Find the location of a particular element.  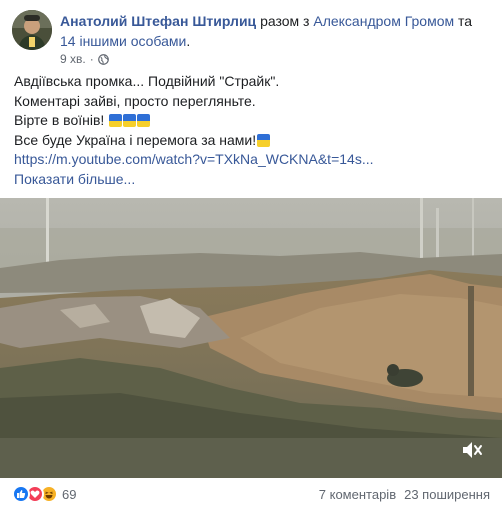

post-line-3-text: Вірте в воїнів! is located at coordinates (59, 120).